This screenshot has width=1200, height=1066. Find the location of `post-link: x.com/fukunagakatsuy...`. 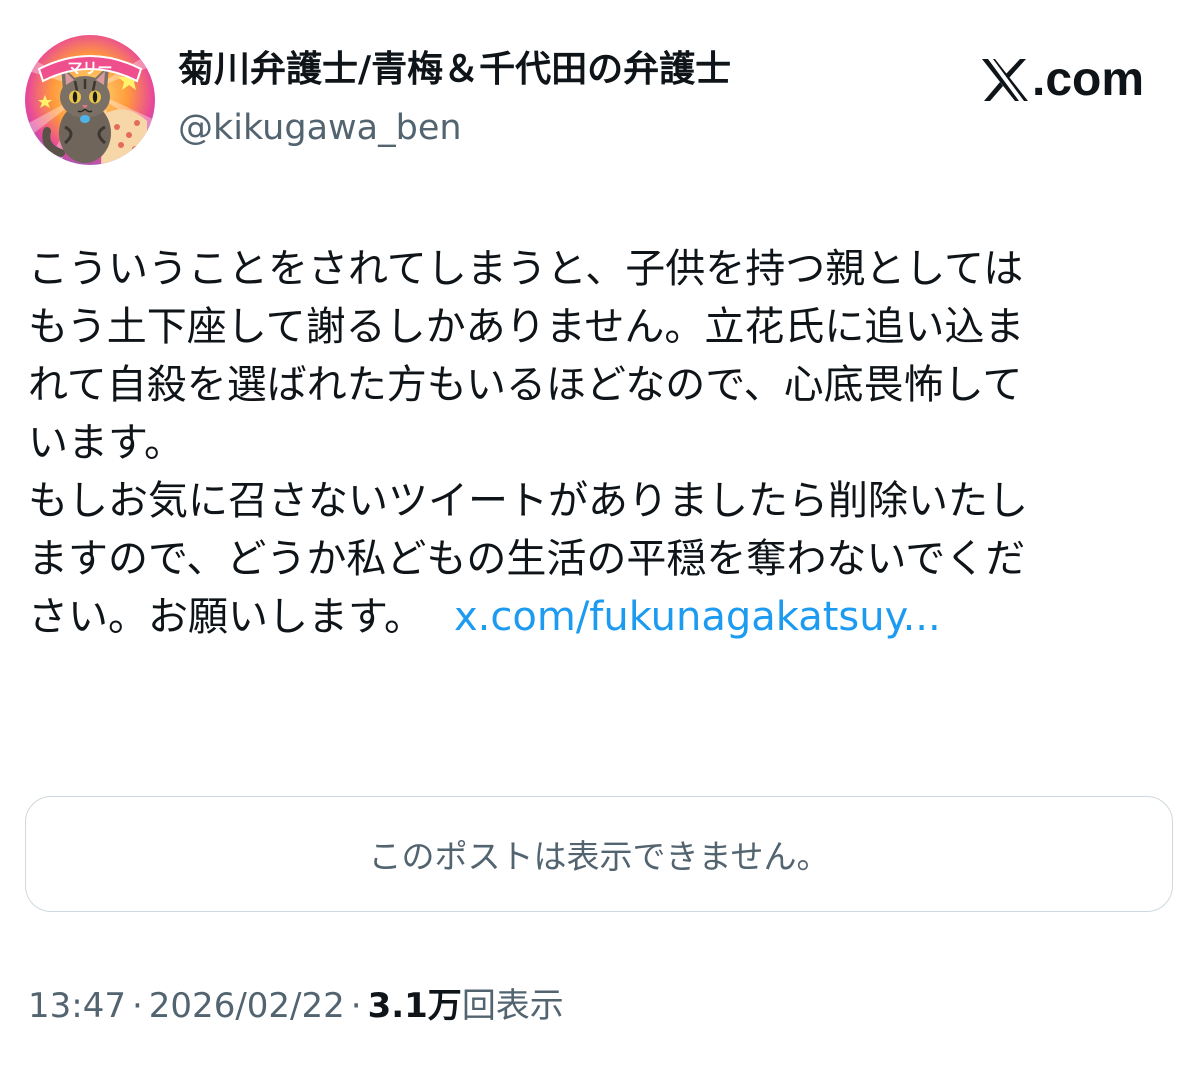

post-link: x.com/fukunagakatsuy... is located at coordinates (697, 617).